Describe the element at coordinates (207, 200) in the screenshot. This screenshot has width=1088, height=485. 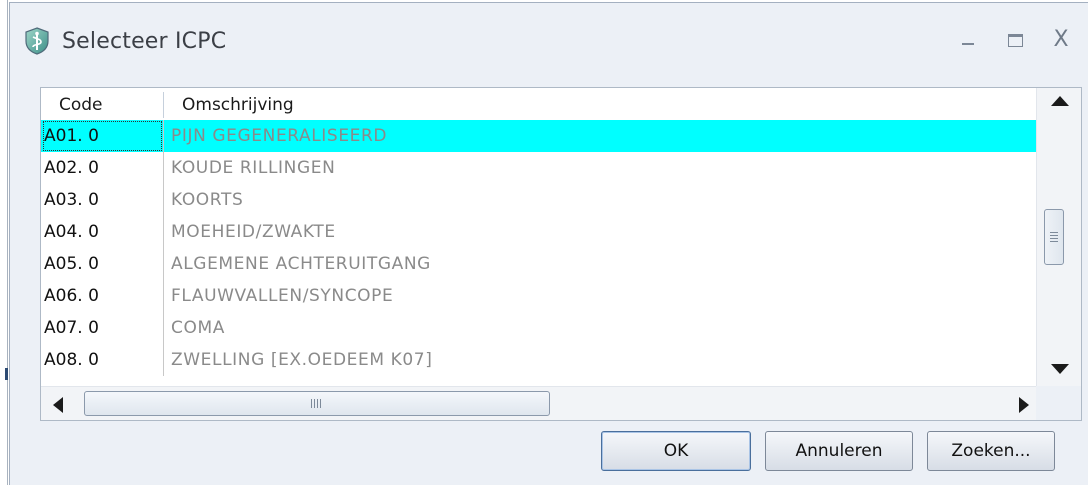
I see `cell-description: KOORTS` at that location.